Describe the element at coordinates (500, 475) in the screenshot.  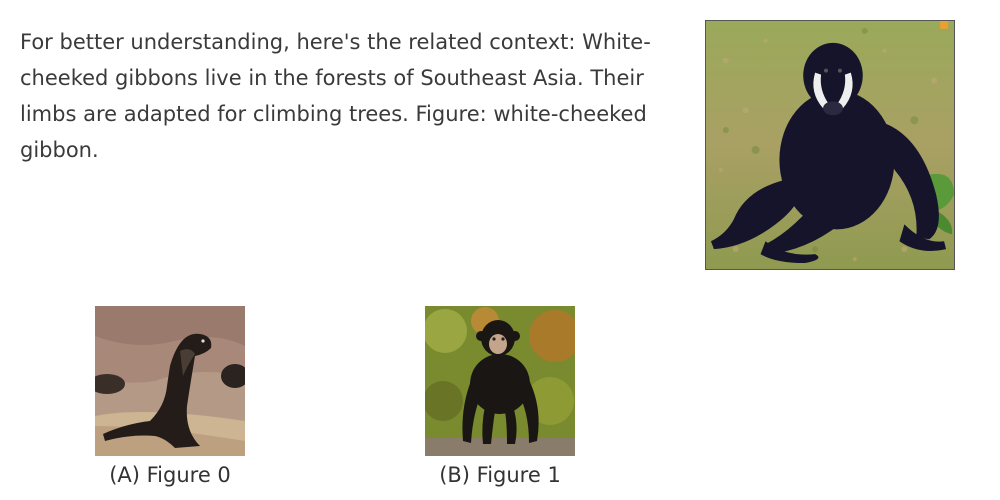
I see `option-b-caption: (B) Figure 1` at that location.